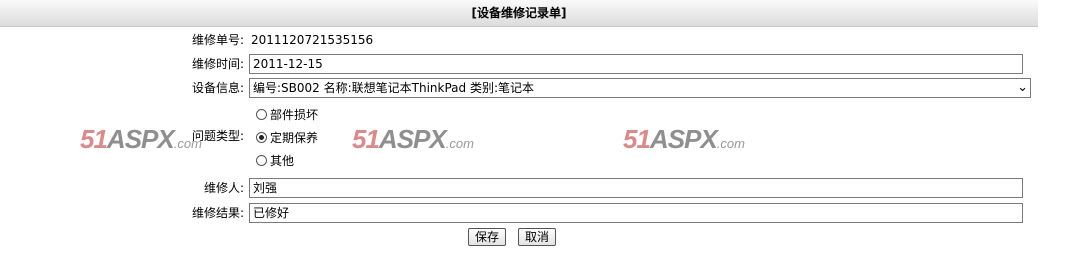 The image size is (1069, 271). Describe the element at coordinates (636, 188) in the screenshot. I see `repairer-input: 刘强` at that location.